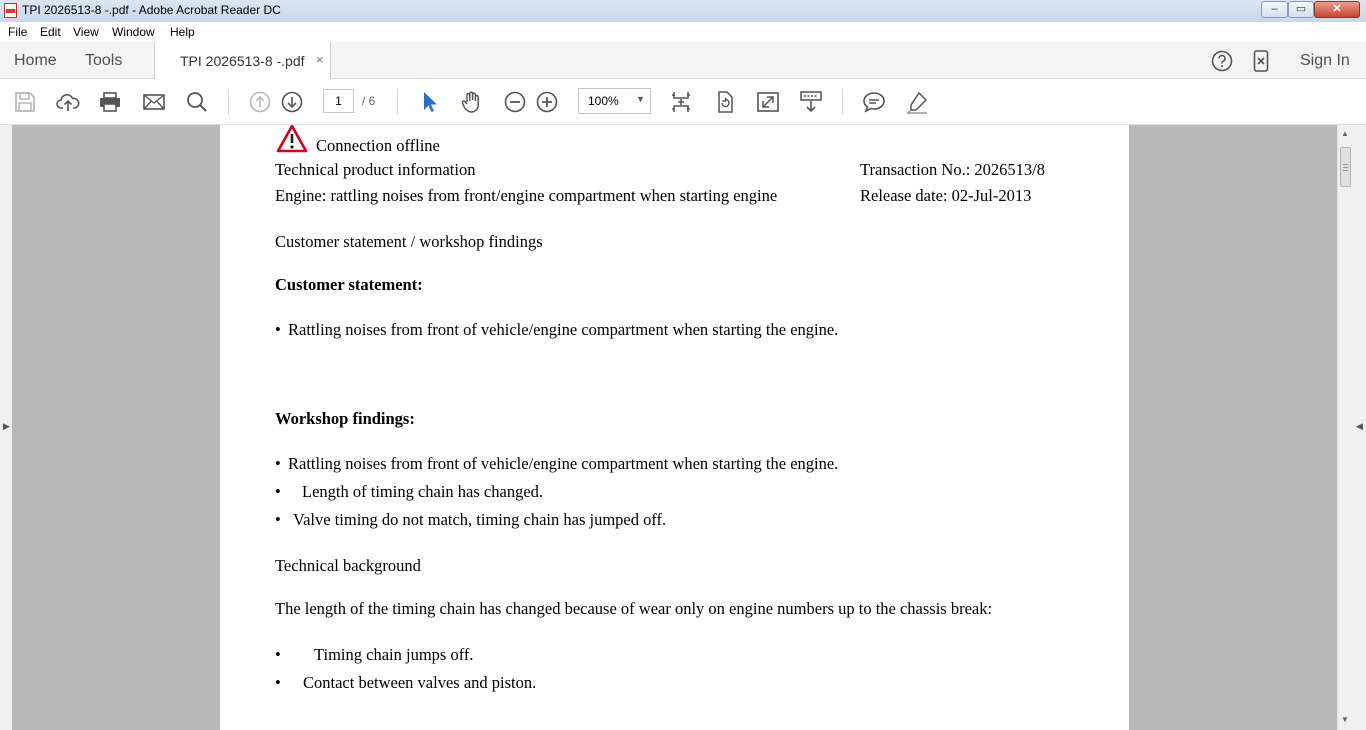 The image size is (1366, 730). What do you see at coordinates (1325, 61) in the screenshot?
I see `sign-in-link: Sign In` at bounding box center [1325, 61].